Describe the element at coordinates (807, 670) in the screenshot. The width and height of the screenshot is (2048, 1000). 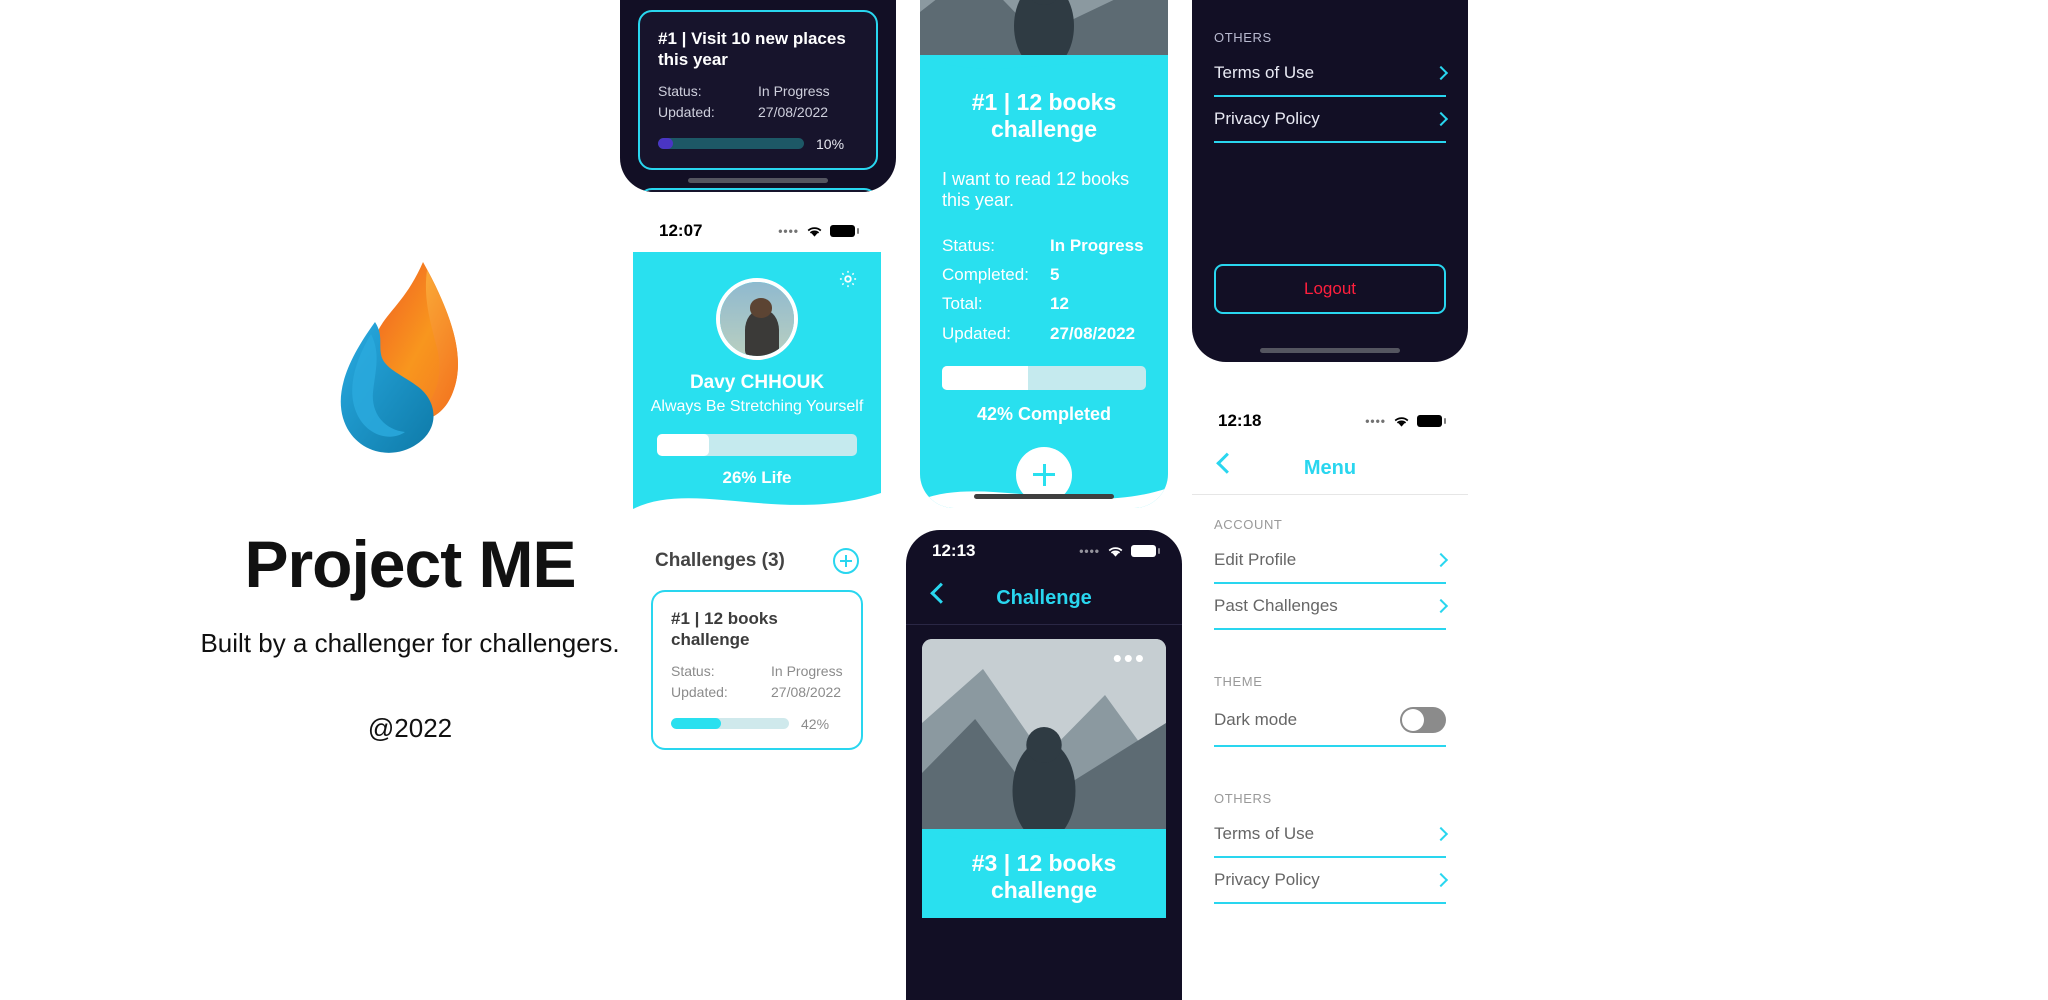
I see `status-value: In Progress` at that location.